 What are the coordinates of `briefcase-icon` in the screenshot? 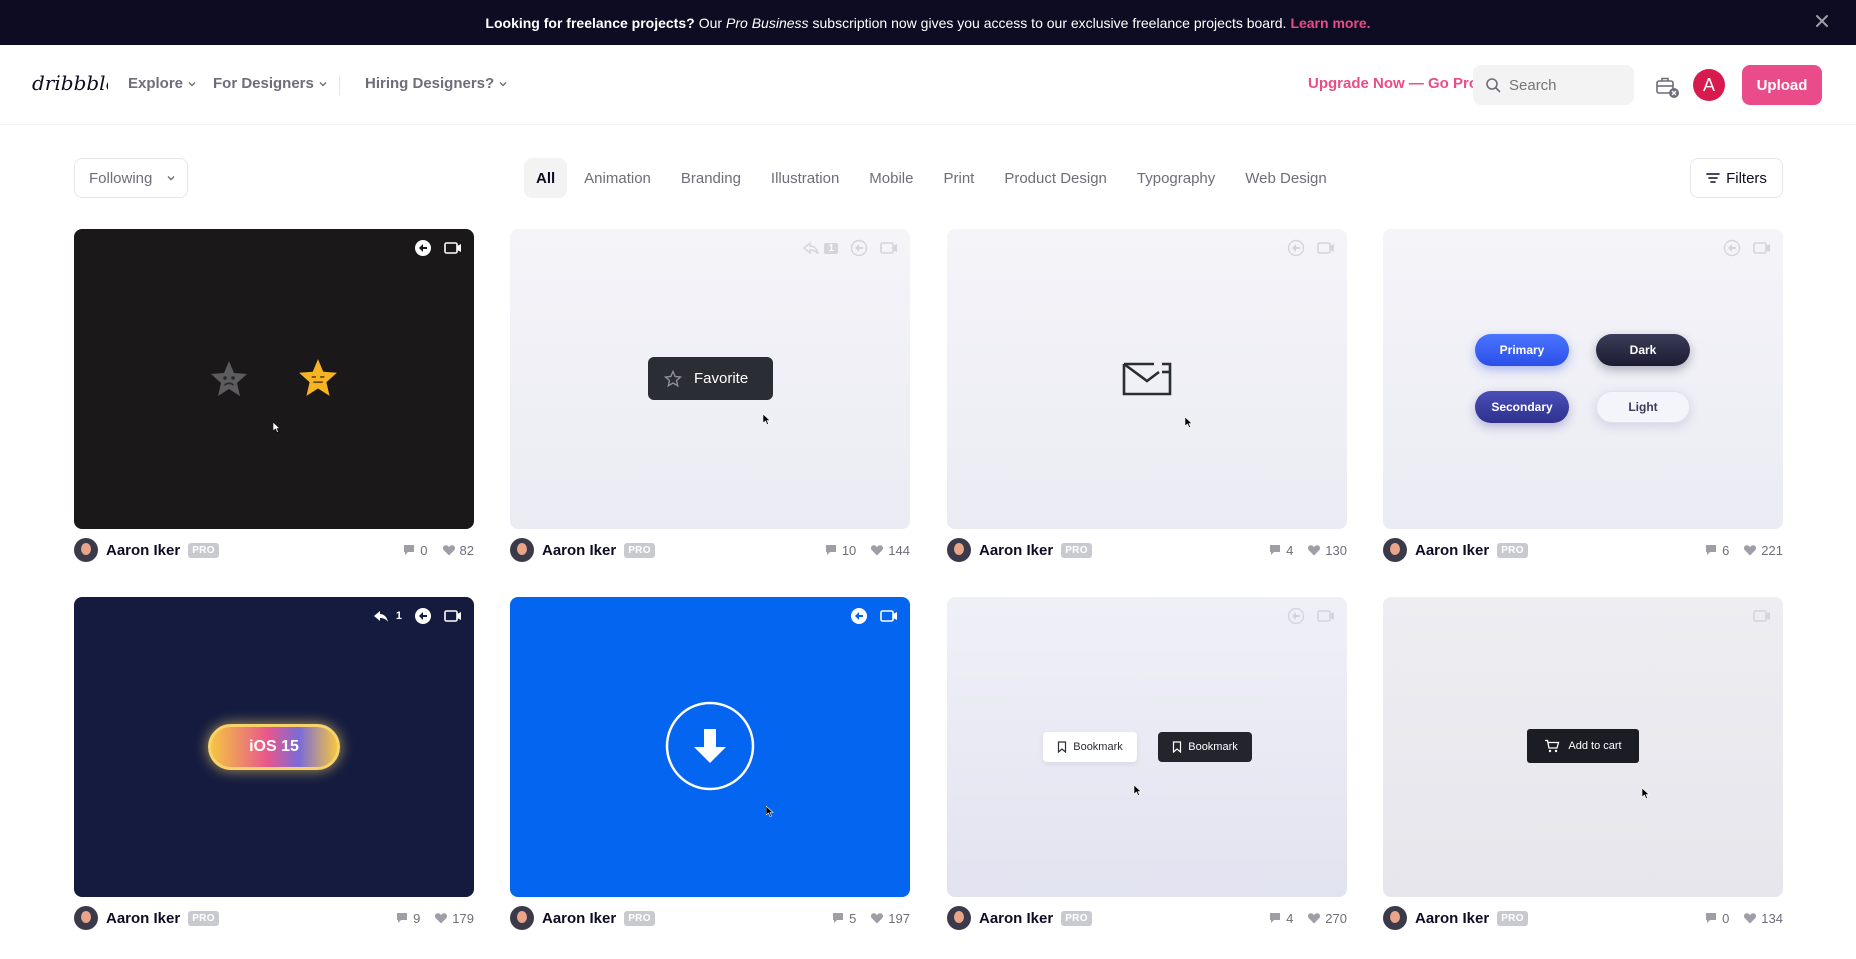 It's located at (1667, 86).